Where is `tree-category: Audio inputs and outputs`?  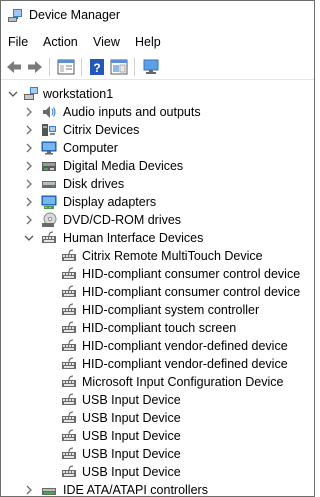 tree-category: Audio inputs and outputs is located at coordinates (157, 112).